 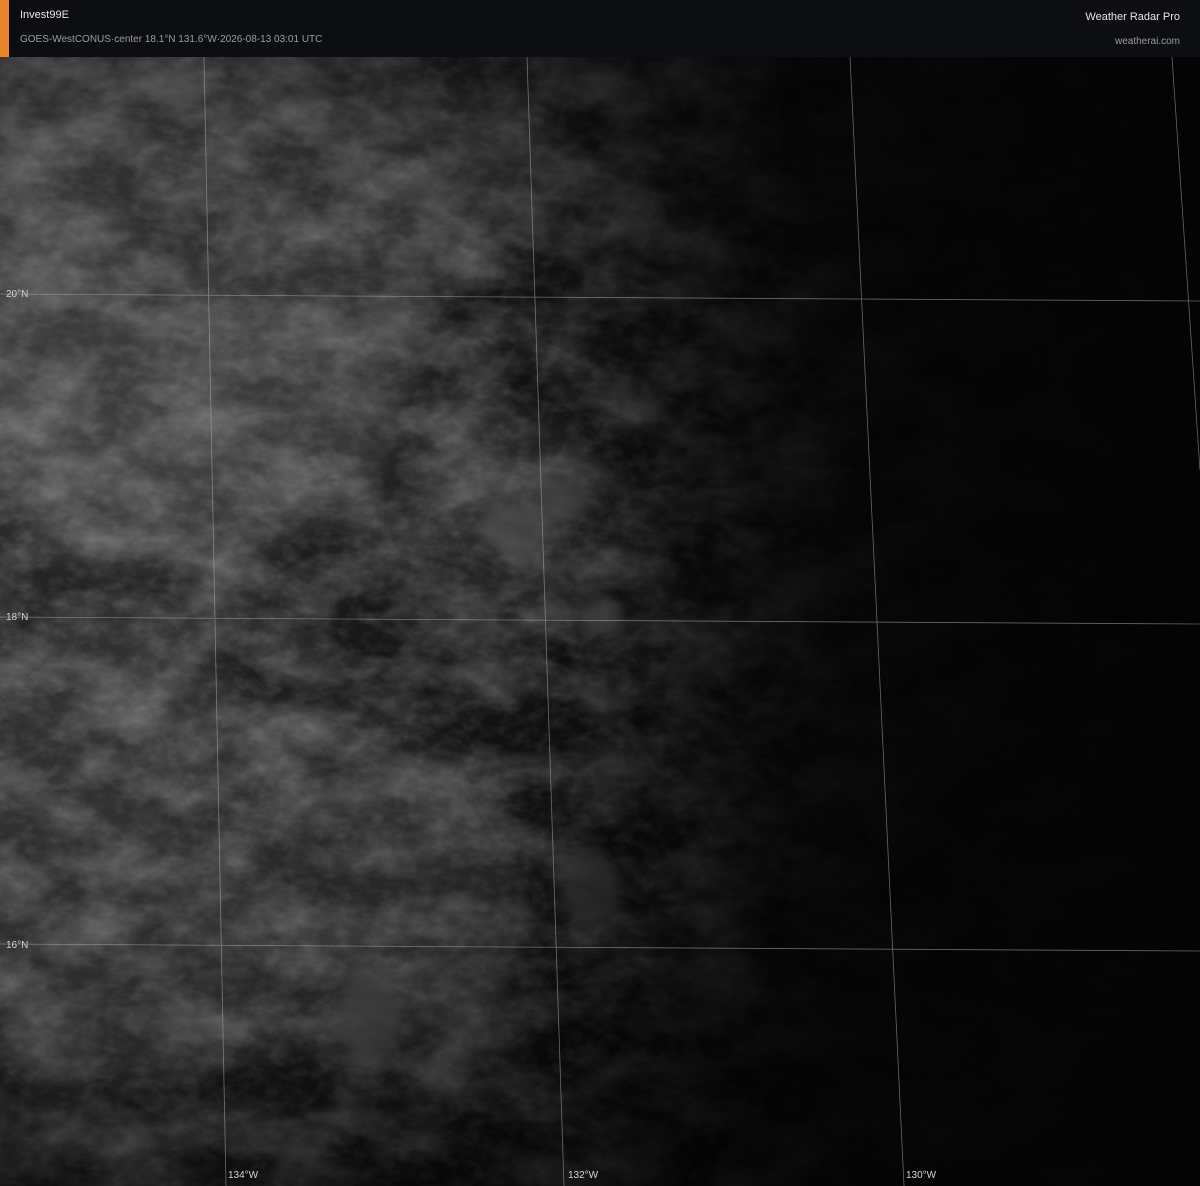 What do you see at coordinates (583, 1175) in the screenshot?
I see `longitude-label-132w: 132°W` at bounding box center [583, 1175].